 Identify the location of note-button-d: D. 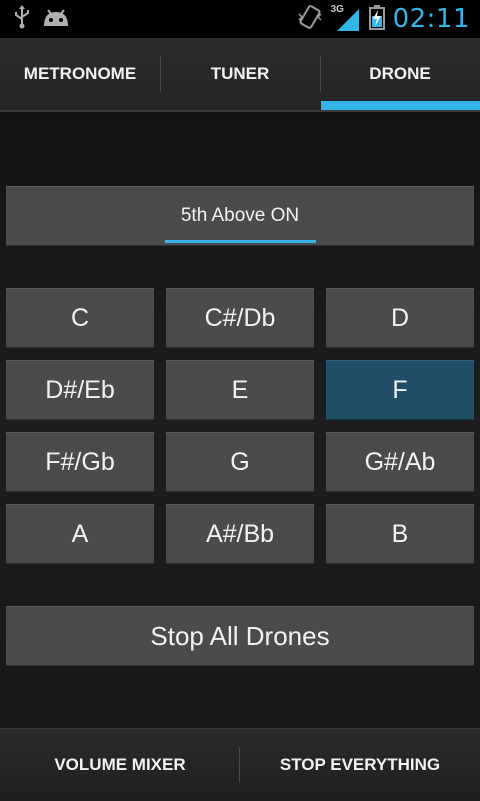
(400, 318).